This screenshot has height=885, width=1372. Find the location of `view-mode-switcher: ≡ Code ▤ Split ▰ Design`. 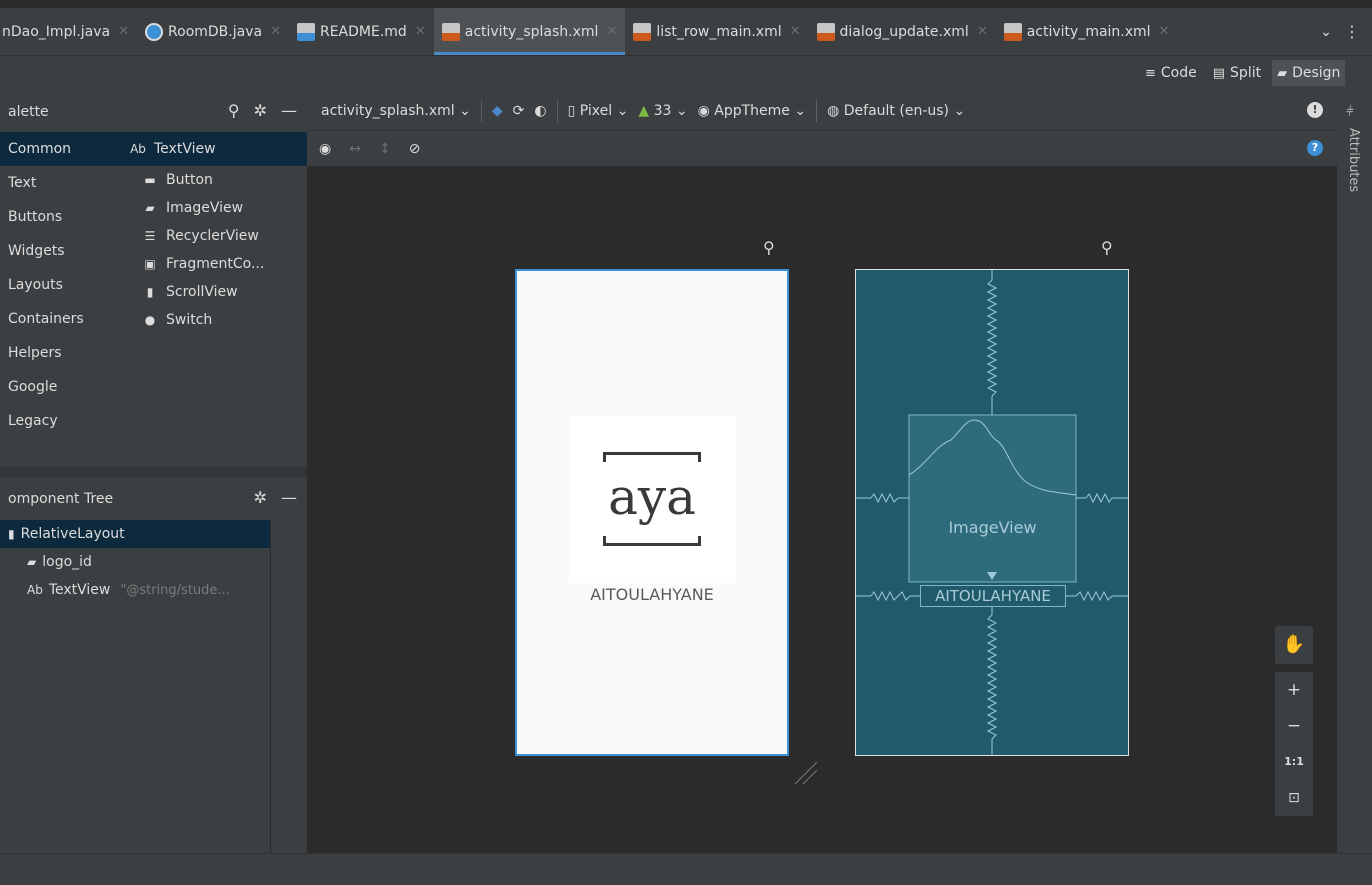

view-mode-switcher: ≡ Code ▤ Split ▰ Design is located at coordinates (1243, 73).